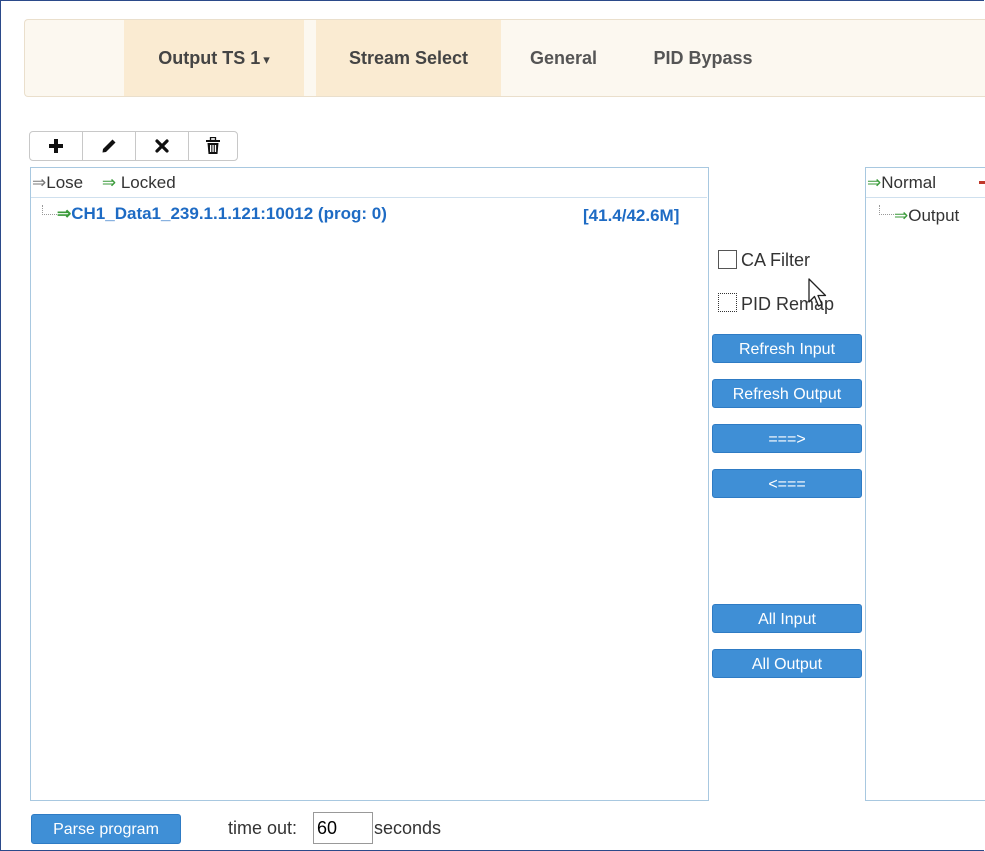  I want to click on error-arrow-icon, so click(982, 182).